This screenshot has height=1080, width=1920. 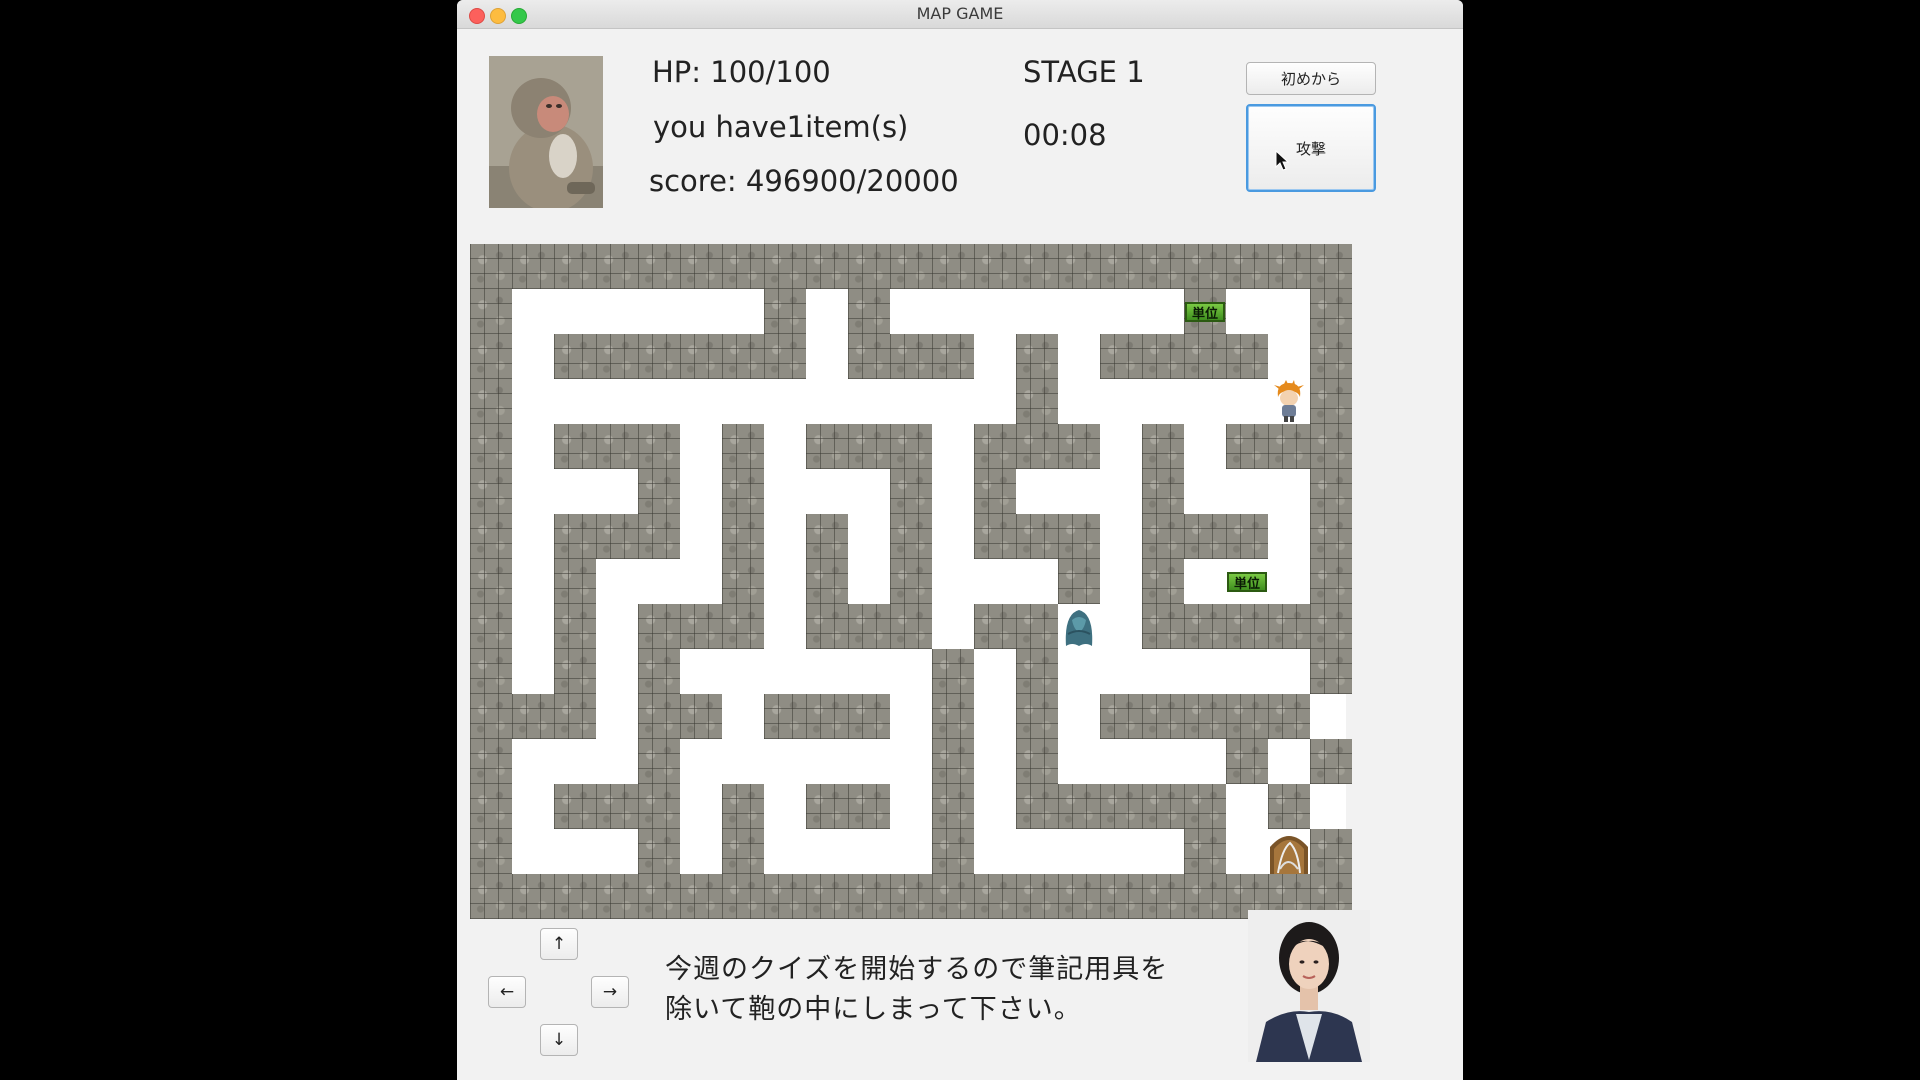 What do you see at coordinates (873, 1009) in the screenshot?
I see `dialog-line-2: 除いて鞄の中にしまって下さい。` at bounding box center [873, 1009].